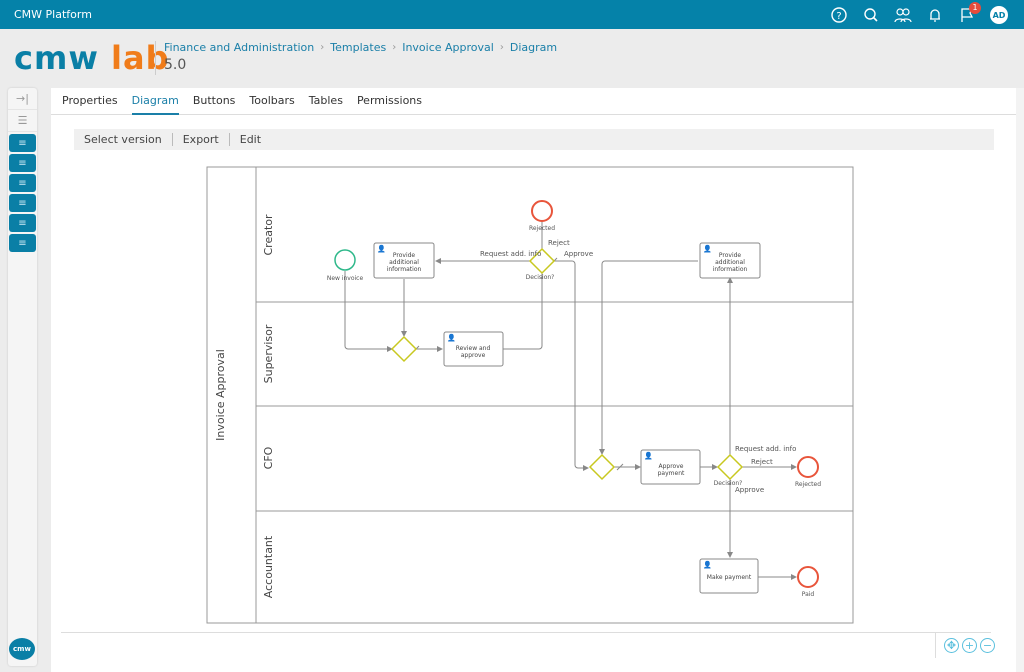 The width and height of the screenshot is (1024, 672). What do you see at coordinates (268, 457) in the screenshot?
I see `lane-cfo: CFO` at bounding box center [268, 457].